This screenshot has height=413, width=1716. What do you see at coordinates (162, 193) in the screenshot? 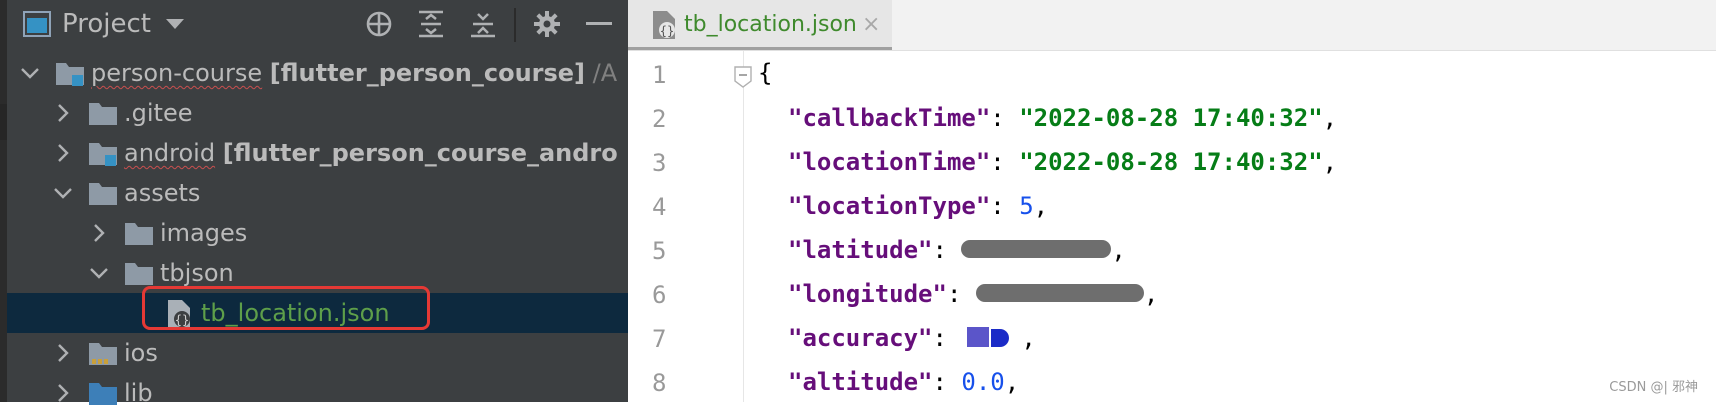
I see `tree-item-label: assets` at bounding box center [162, 193].